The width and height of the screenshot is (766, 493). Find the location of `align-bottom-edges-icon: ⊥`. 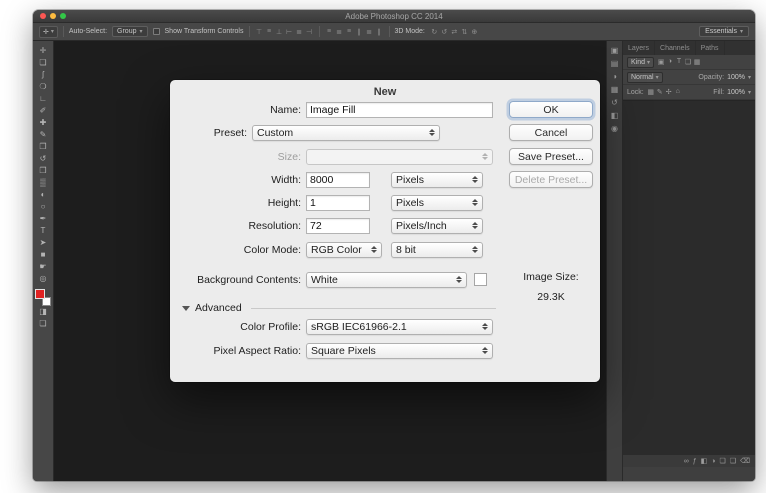

align-bottom-edges-icon: ⊥ is located at coordinates (279, 32).